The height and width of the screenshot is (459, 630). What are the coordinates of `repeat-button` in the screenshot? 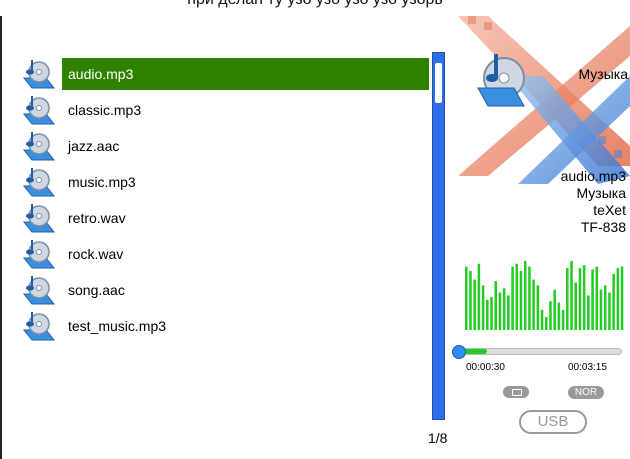 It's located at (516, 392).